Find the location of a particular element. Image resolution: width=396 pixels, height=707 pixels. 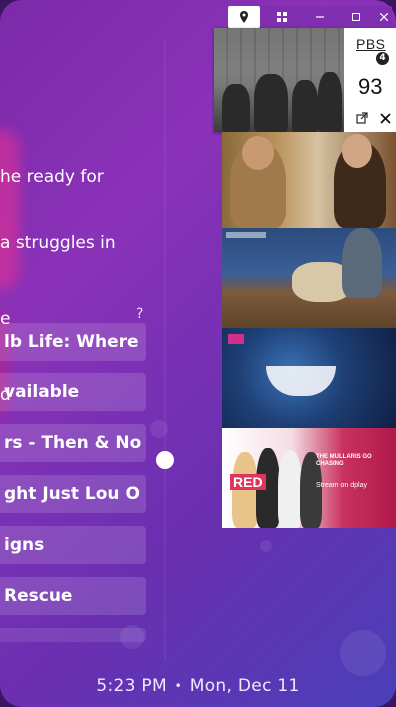

menu-item: Rescue is located at coordinates (73, 596).